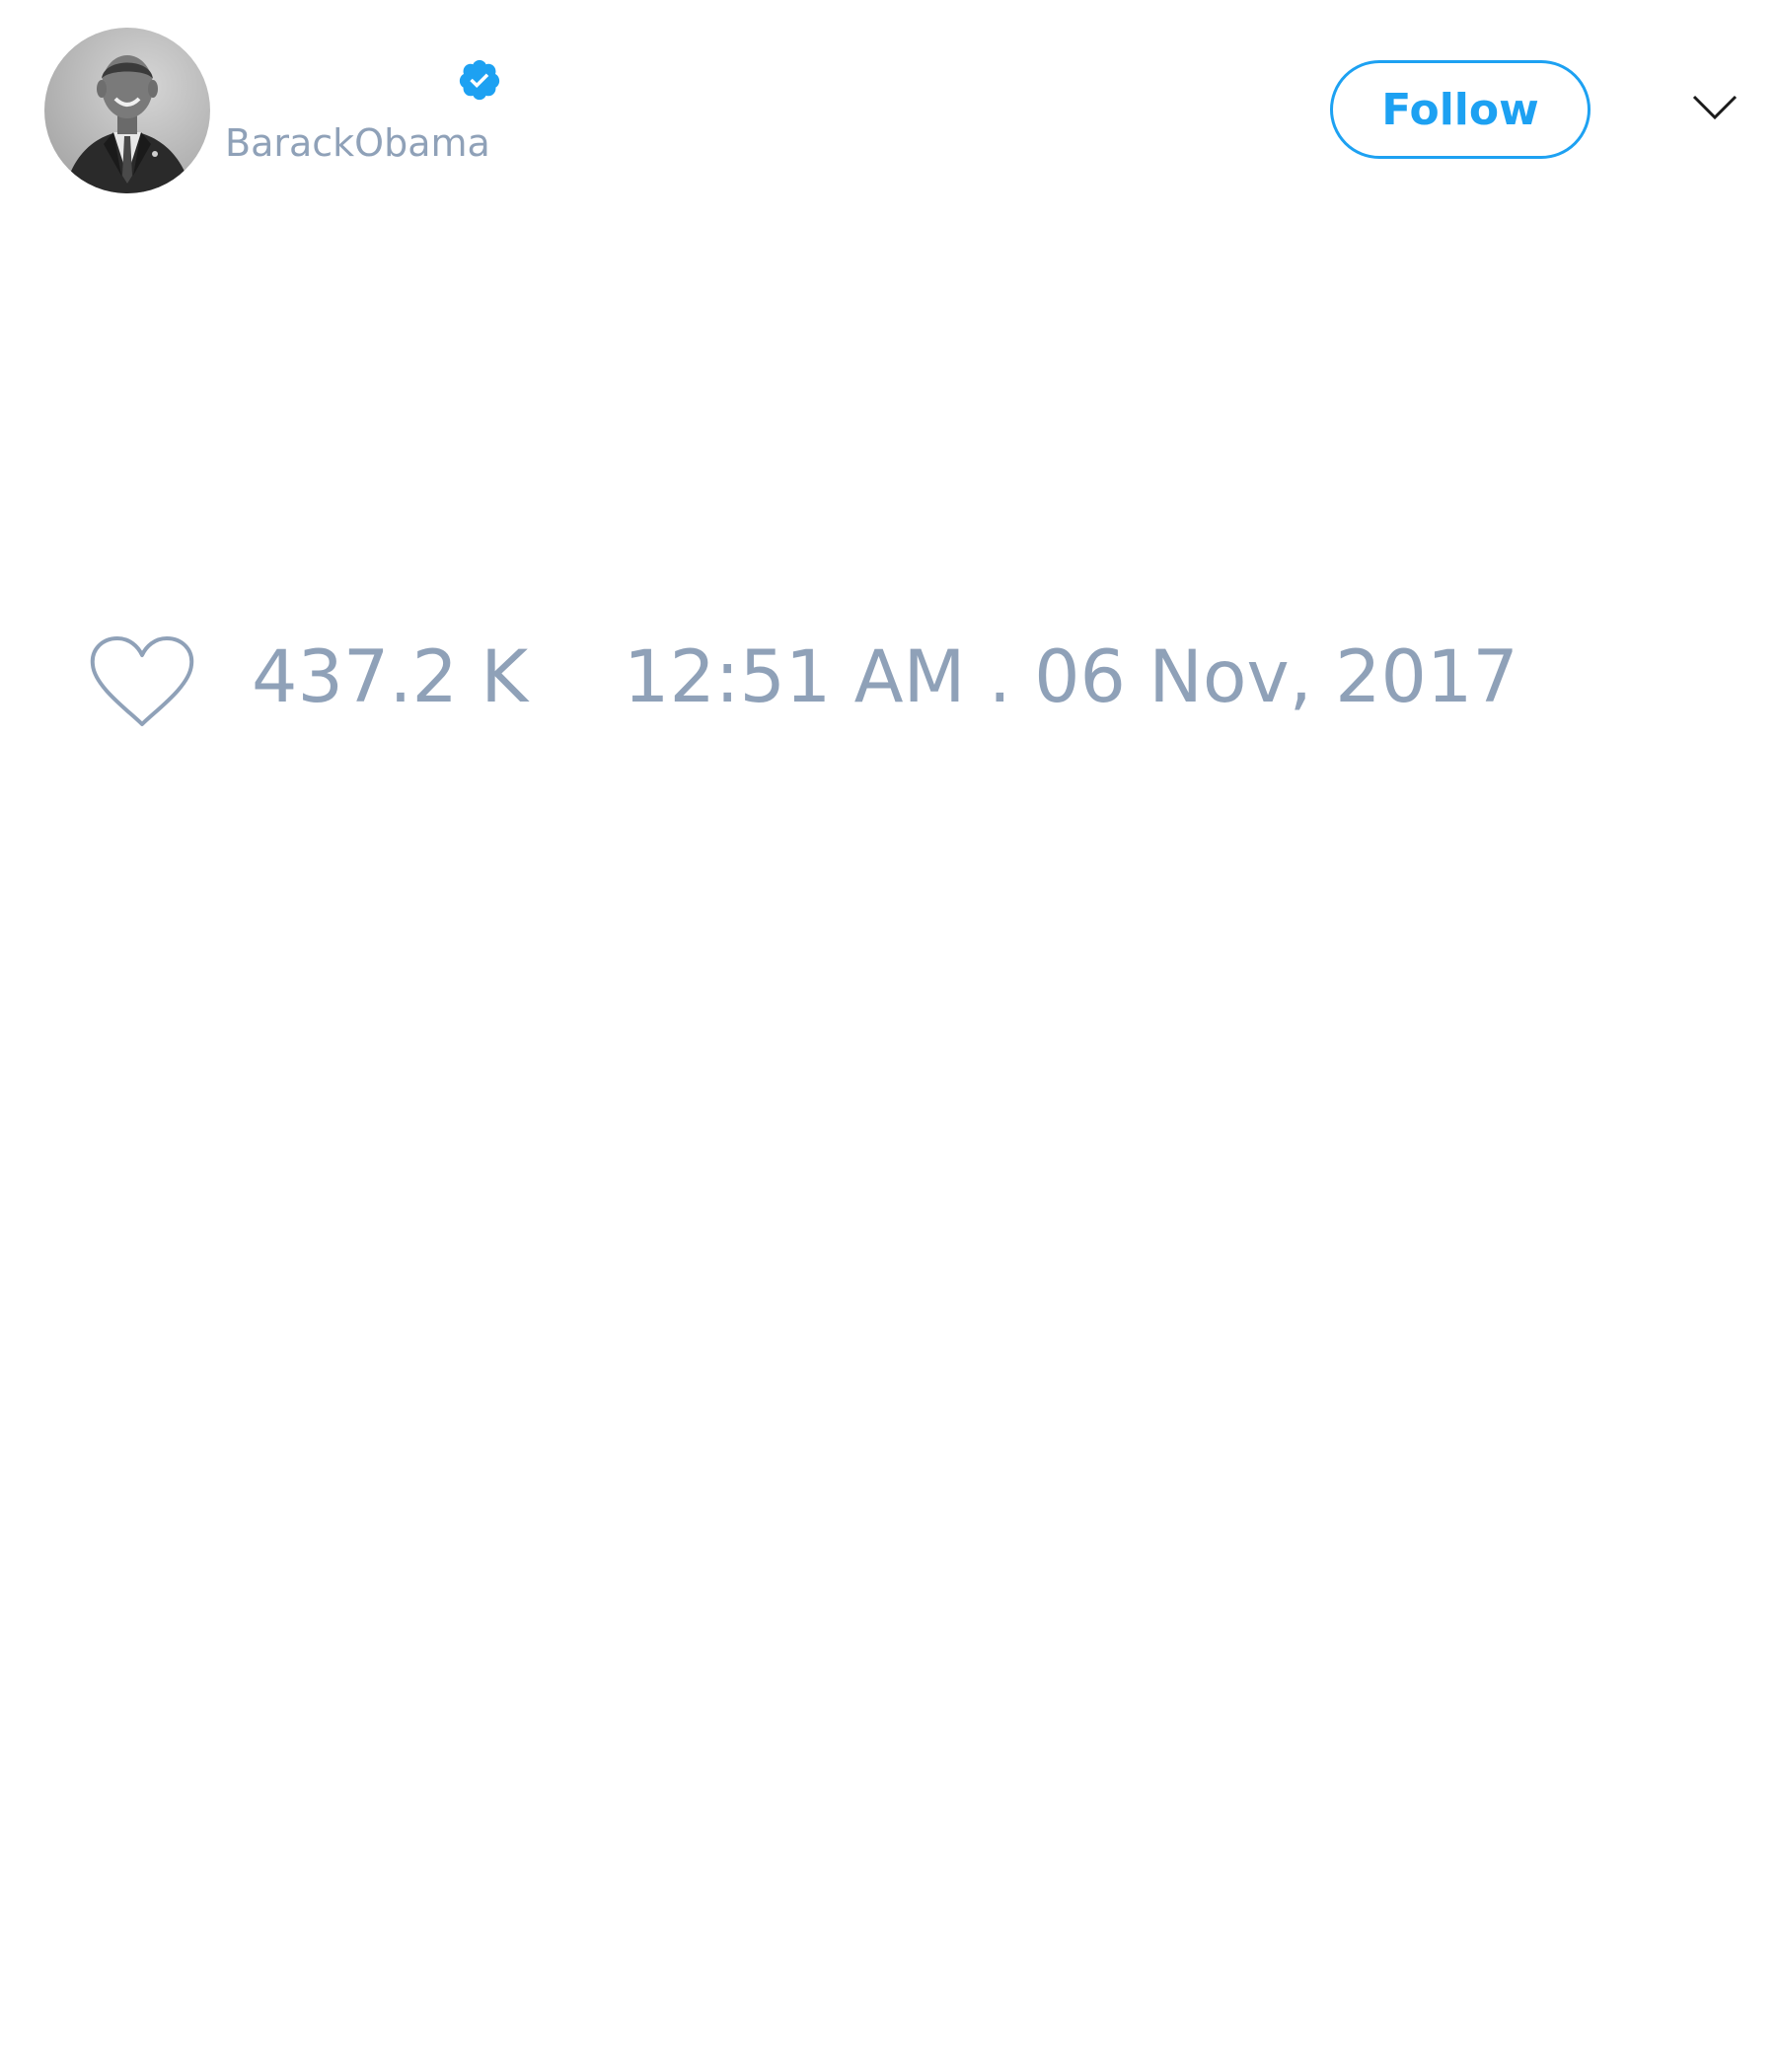 This screenshot has width=1776, height=2072. Describe the element at coordinates (1461, 110) in the screenshot. I see `follow-button: Follow` at that location.